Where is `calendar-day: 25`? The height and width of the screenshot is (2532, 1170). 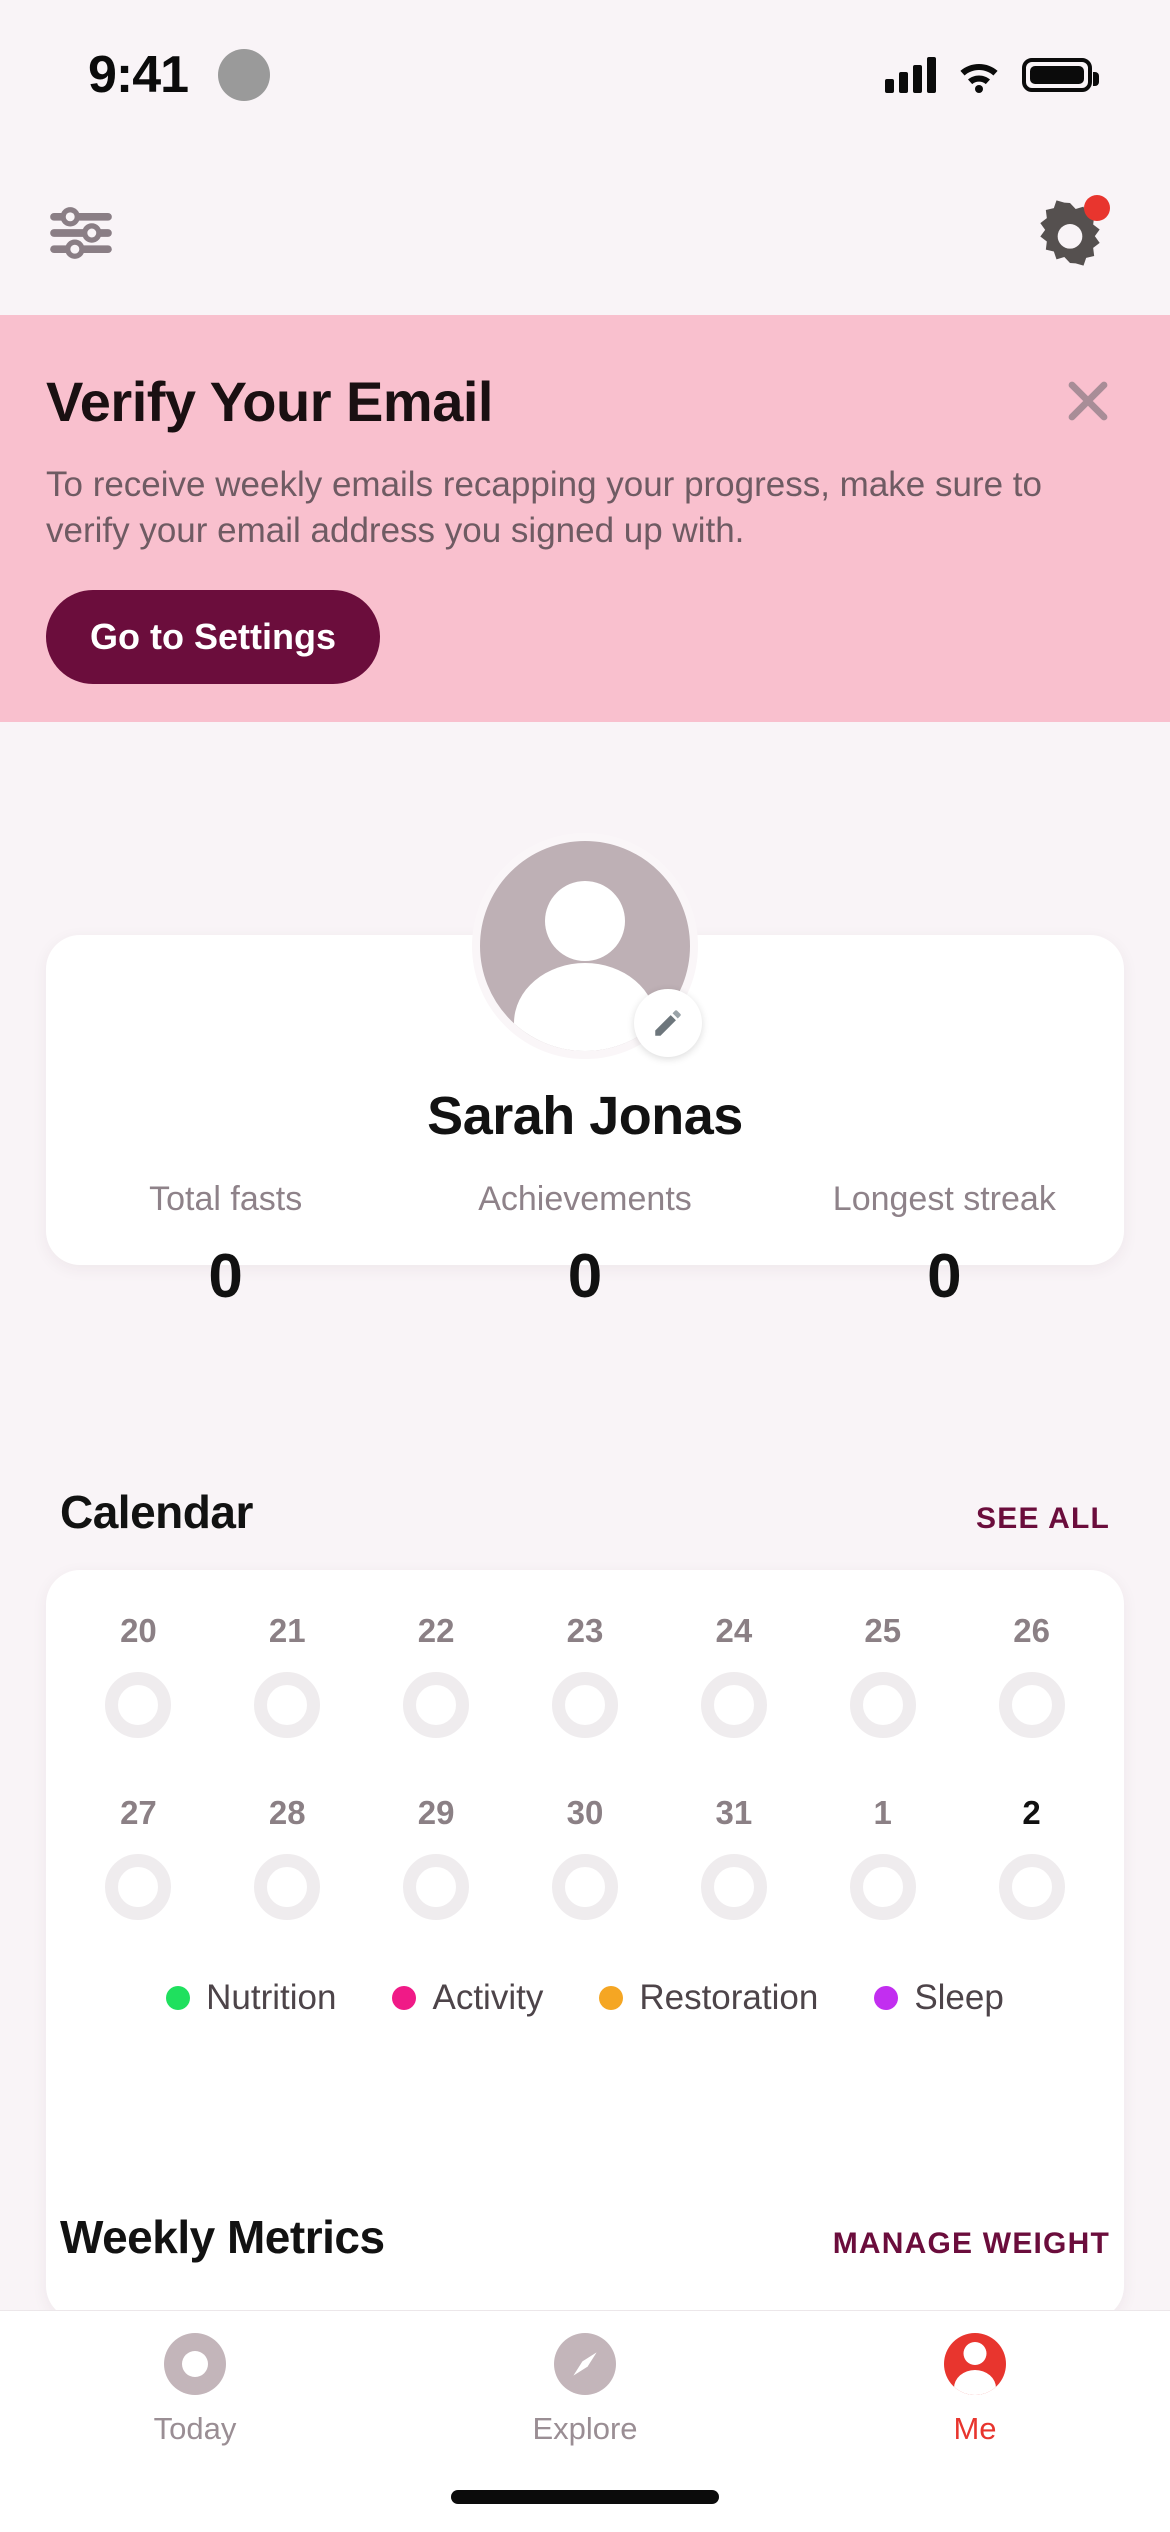 calendar-day: 25 is located at coordinates (882, 1675).